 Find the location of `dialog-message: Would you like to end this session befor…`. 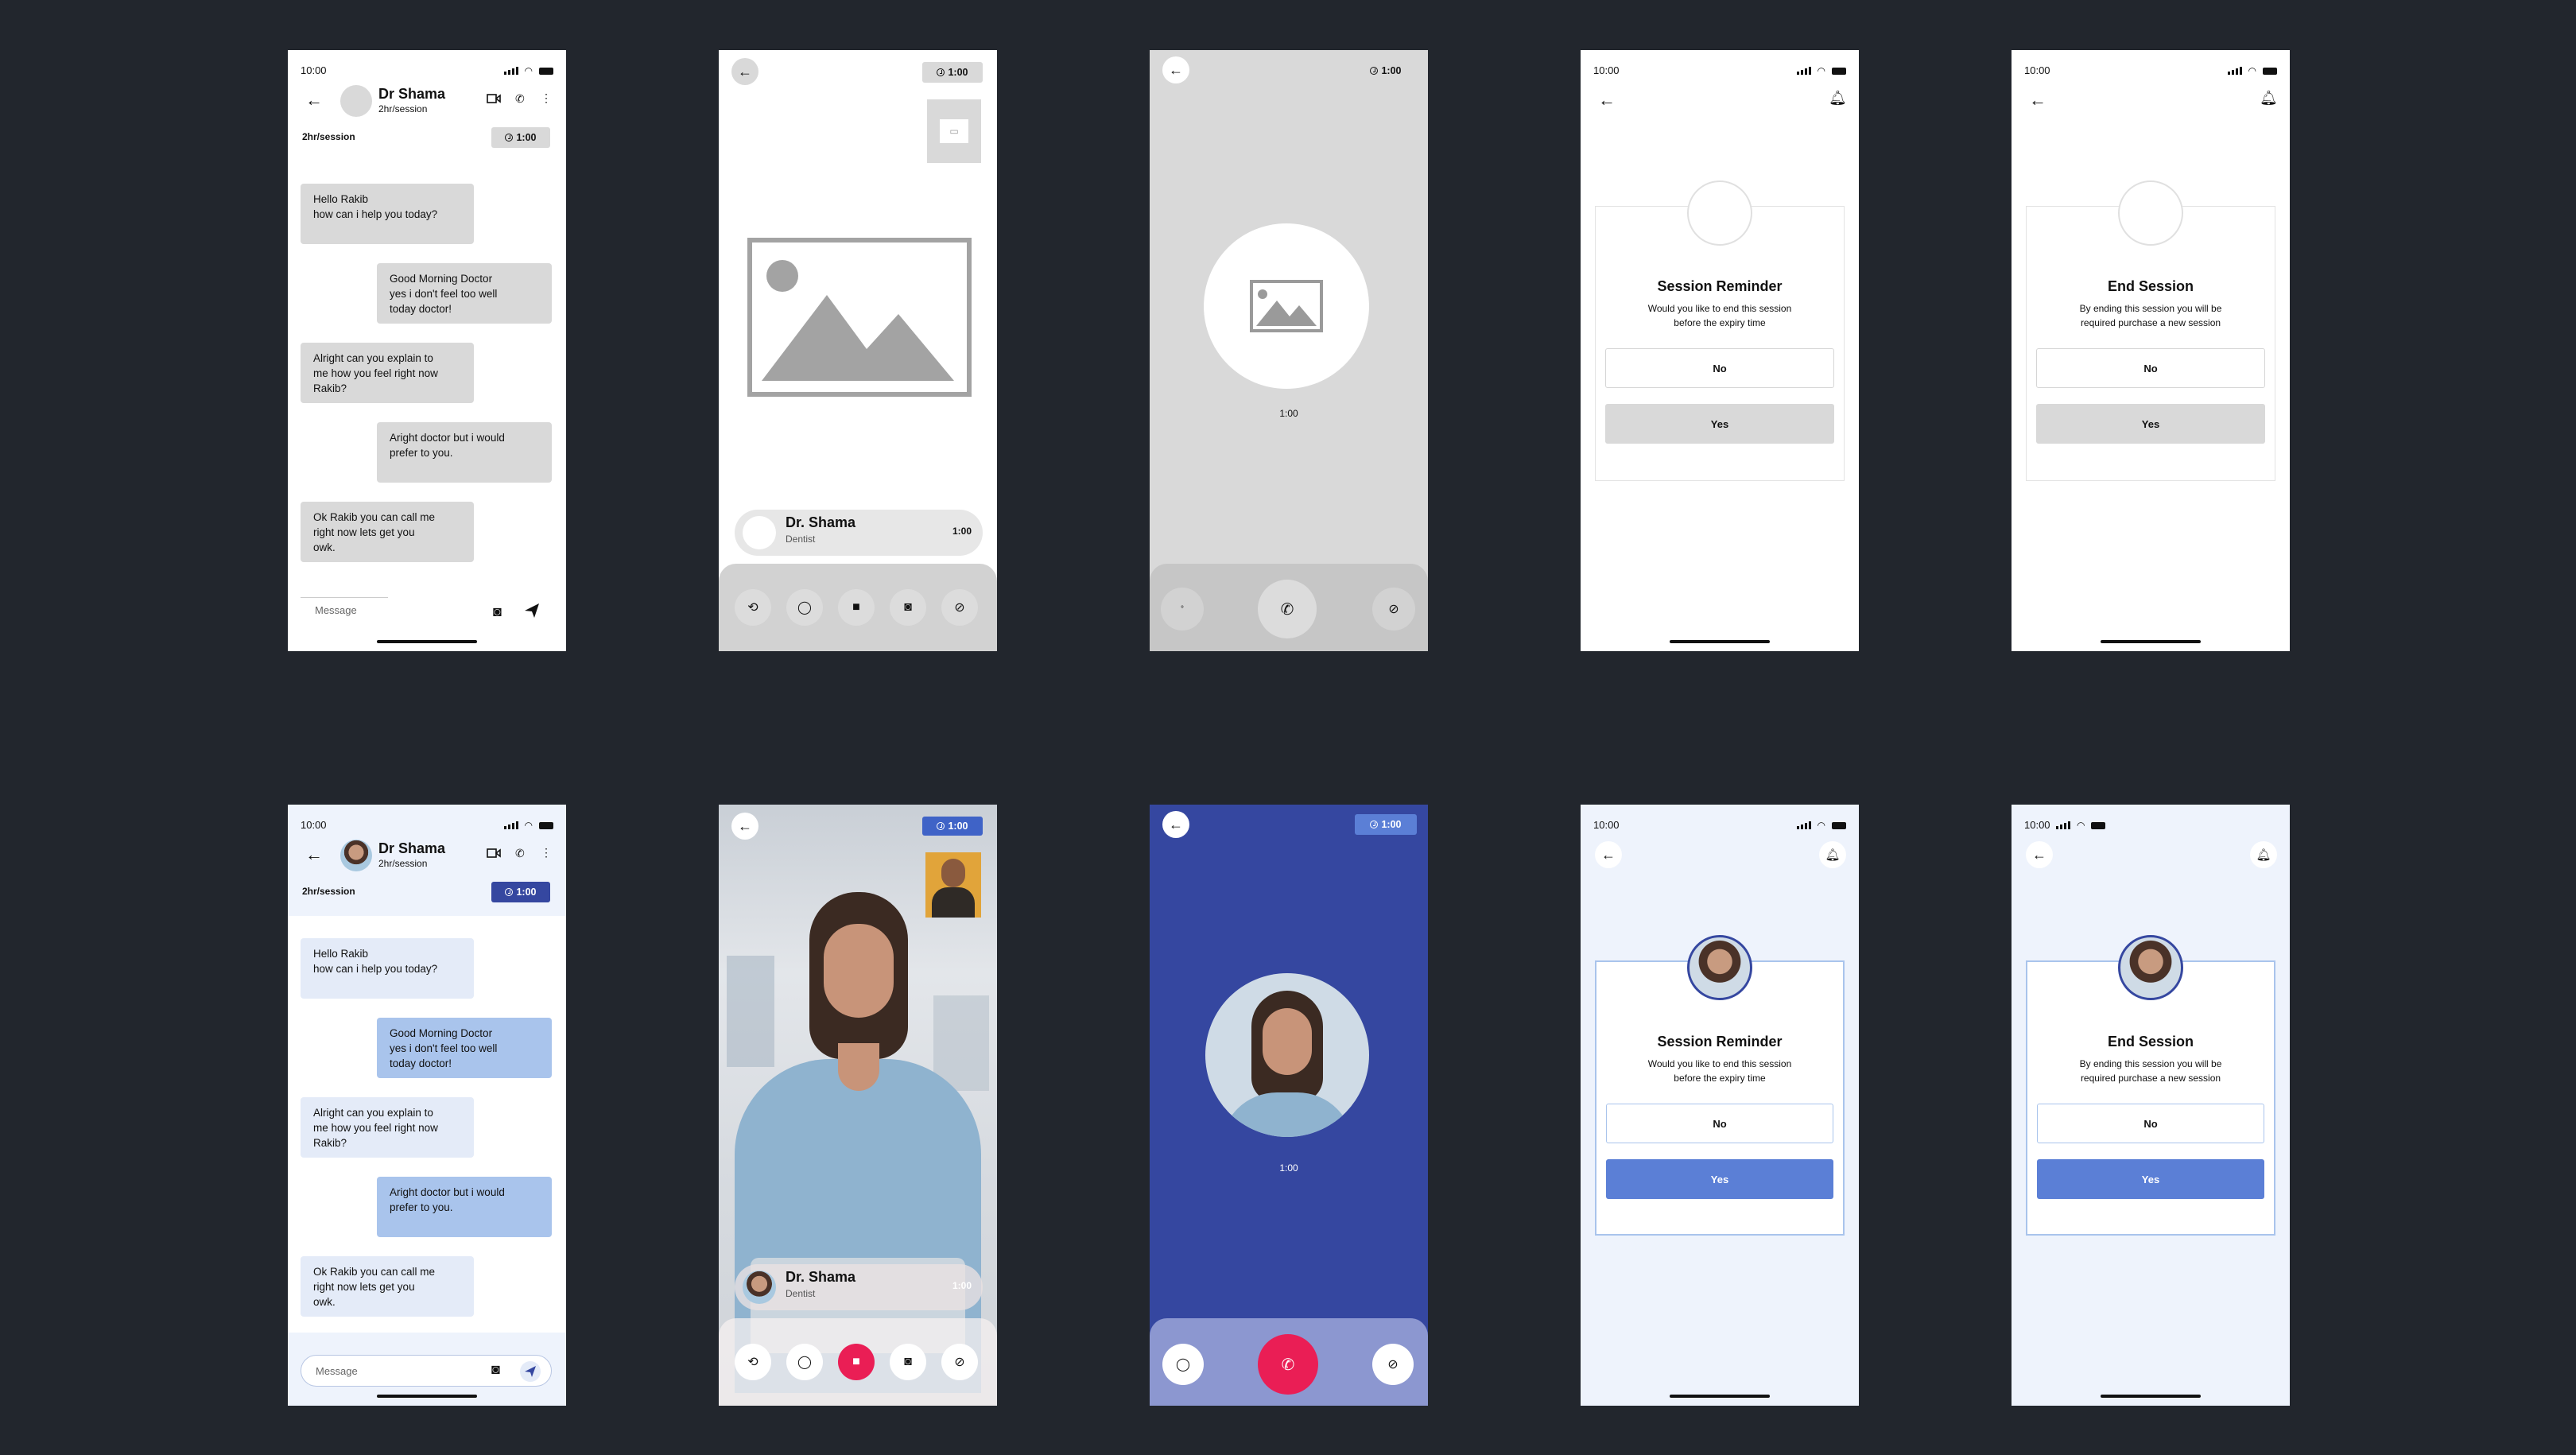

dialog-message: Would you like to end this session befor… is located at coordinates (1720, 1071).